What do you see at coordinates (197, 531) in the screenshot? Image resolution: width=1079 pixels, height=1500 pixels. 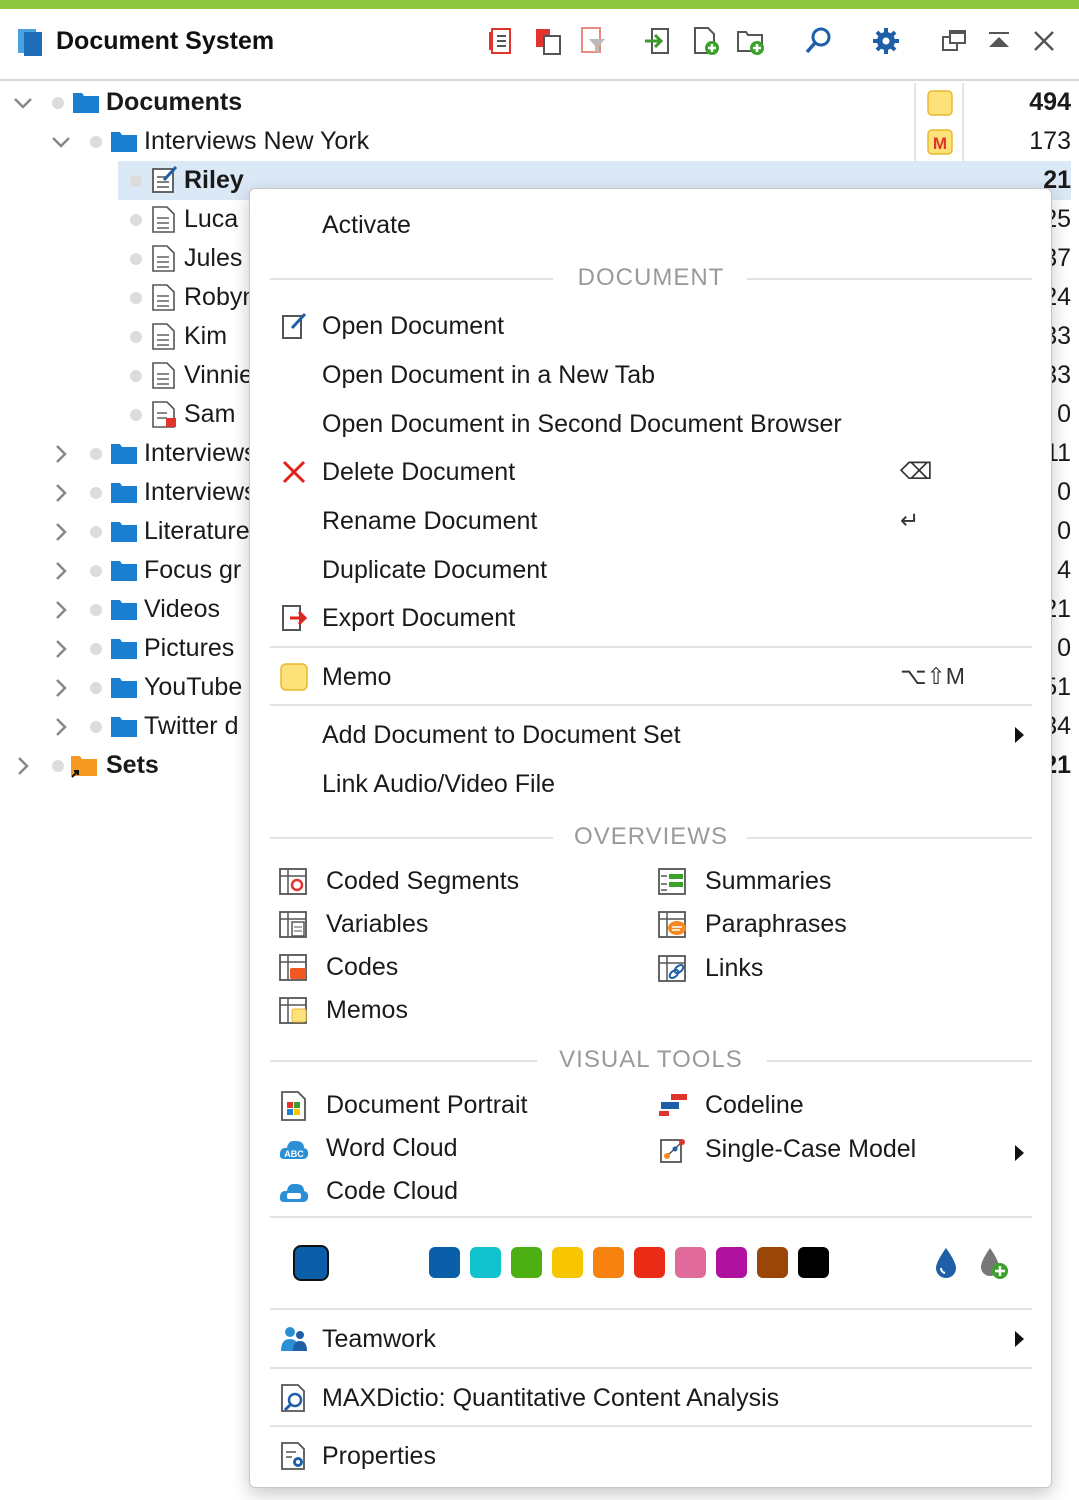 I see `tree-label: Literature` at bounding box center [197, 531].